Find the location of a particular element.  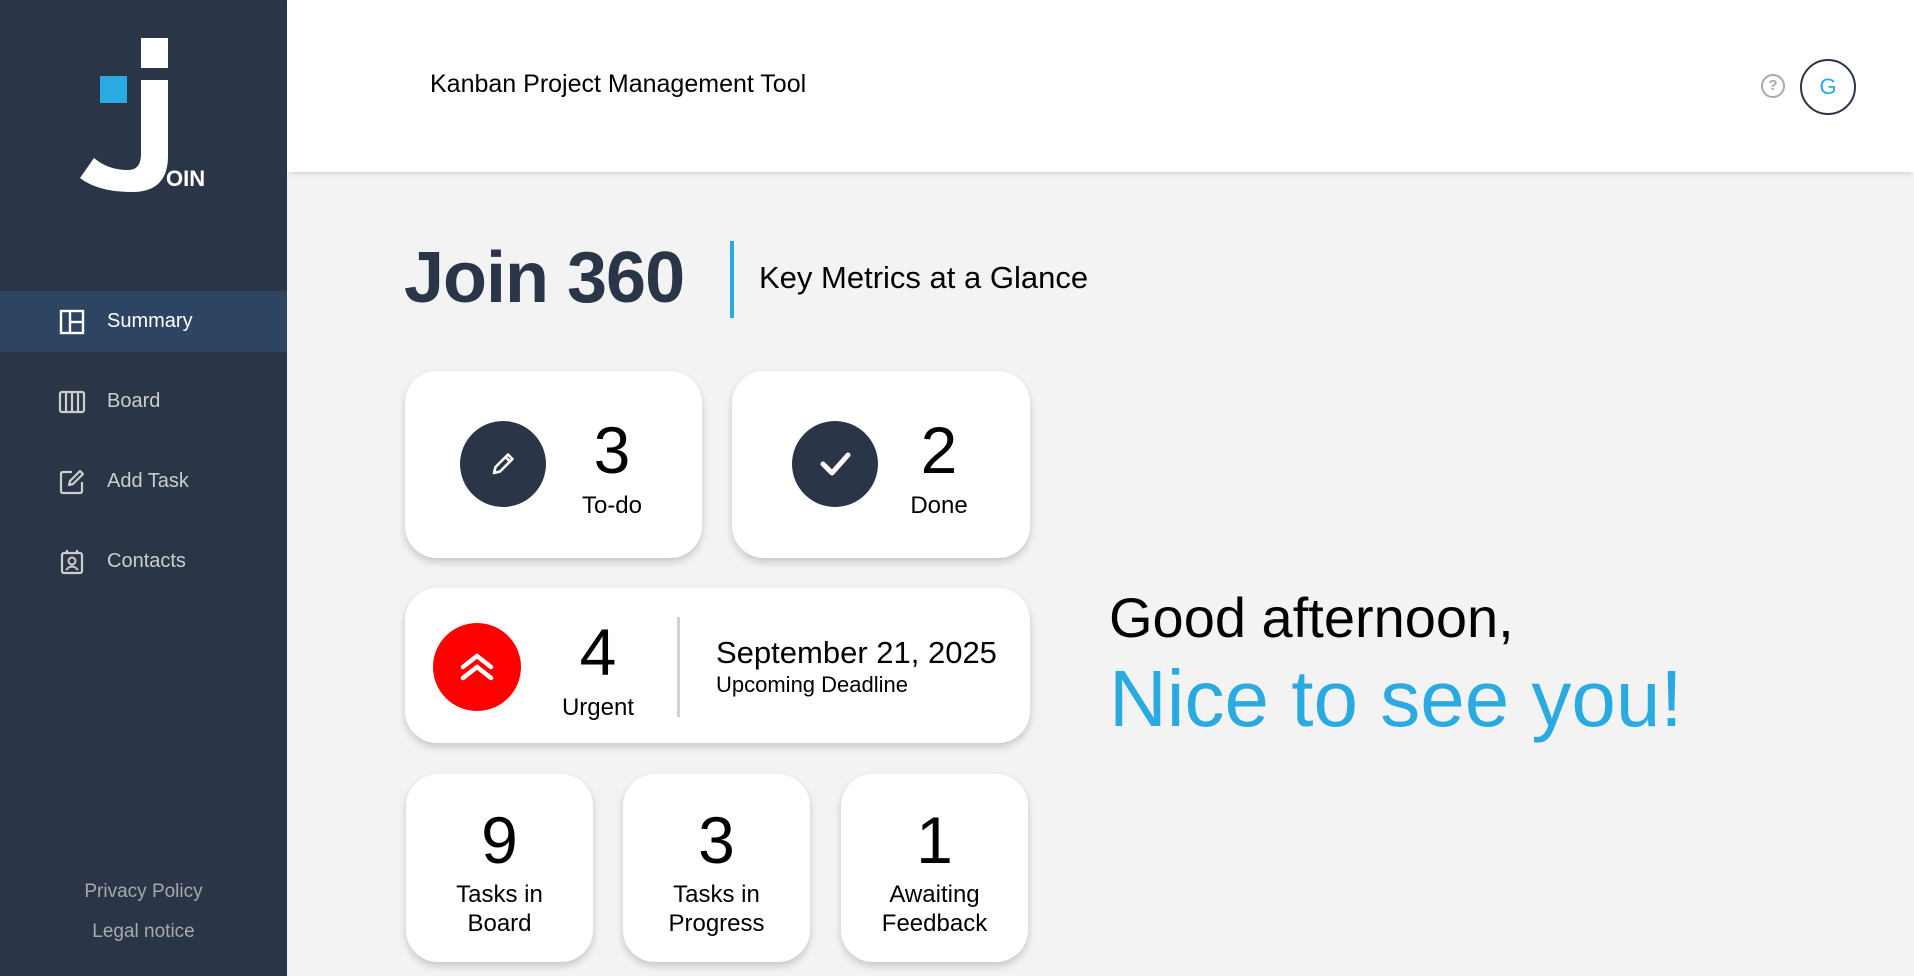

deadline-label: Upcoming Deadline is located at coordinates (812, 684).